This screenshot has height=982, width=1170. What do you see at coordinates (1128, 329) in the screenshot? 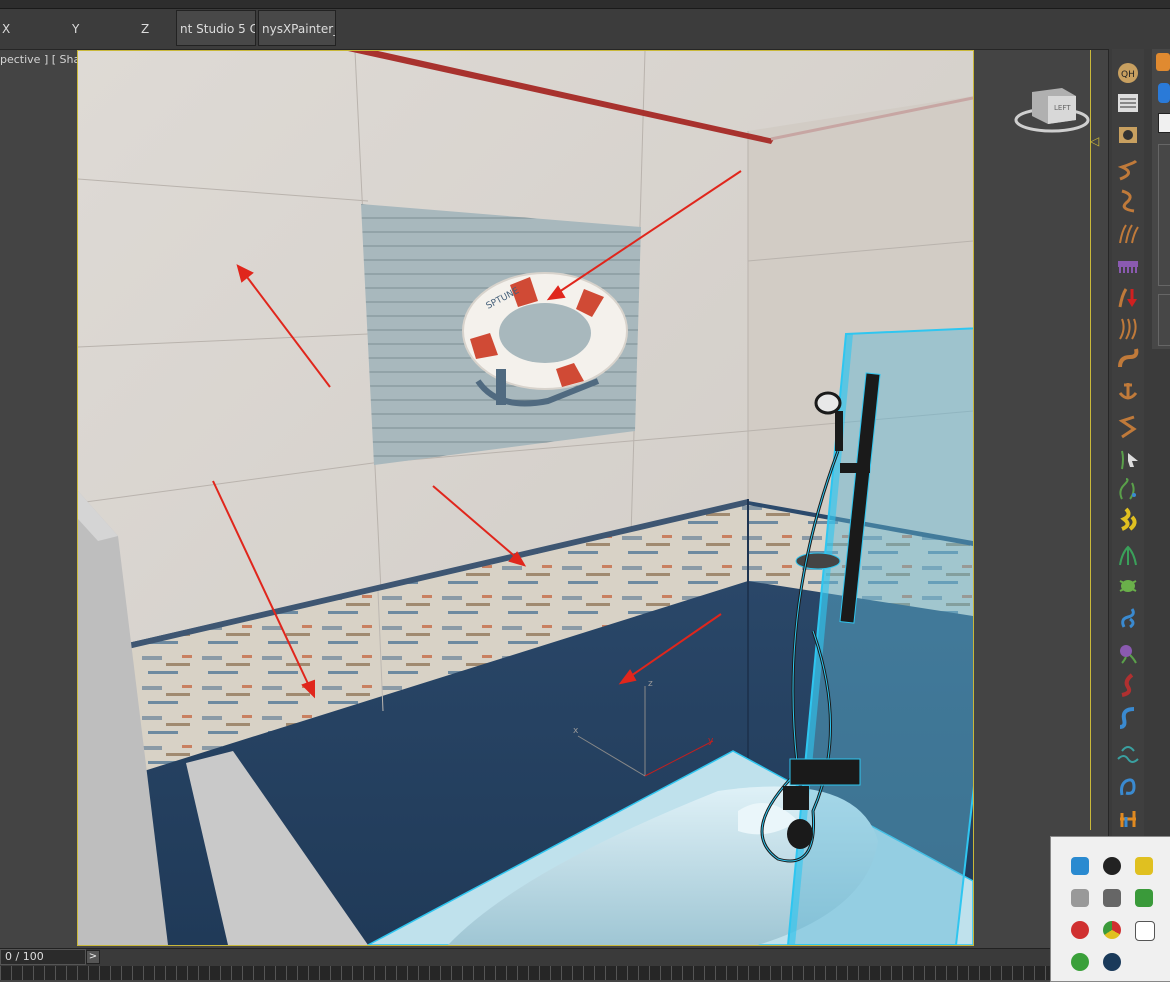
I see `wave-icon` at bounding box center [1128, 329].